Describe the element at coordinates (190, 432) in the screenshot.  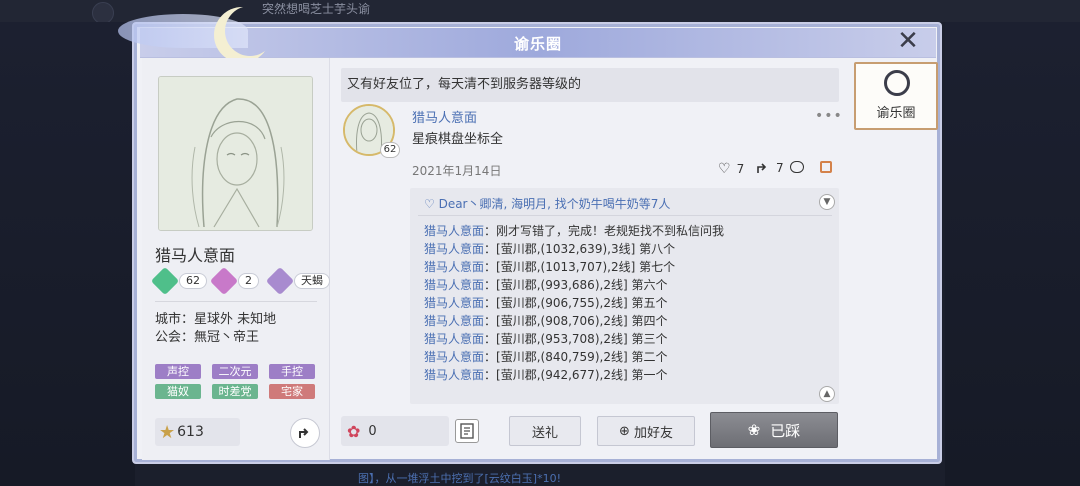
I see `star-count-value: 613` at that location.